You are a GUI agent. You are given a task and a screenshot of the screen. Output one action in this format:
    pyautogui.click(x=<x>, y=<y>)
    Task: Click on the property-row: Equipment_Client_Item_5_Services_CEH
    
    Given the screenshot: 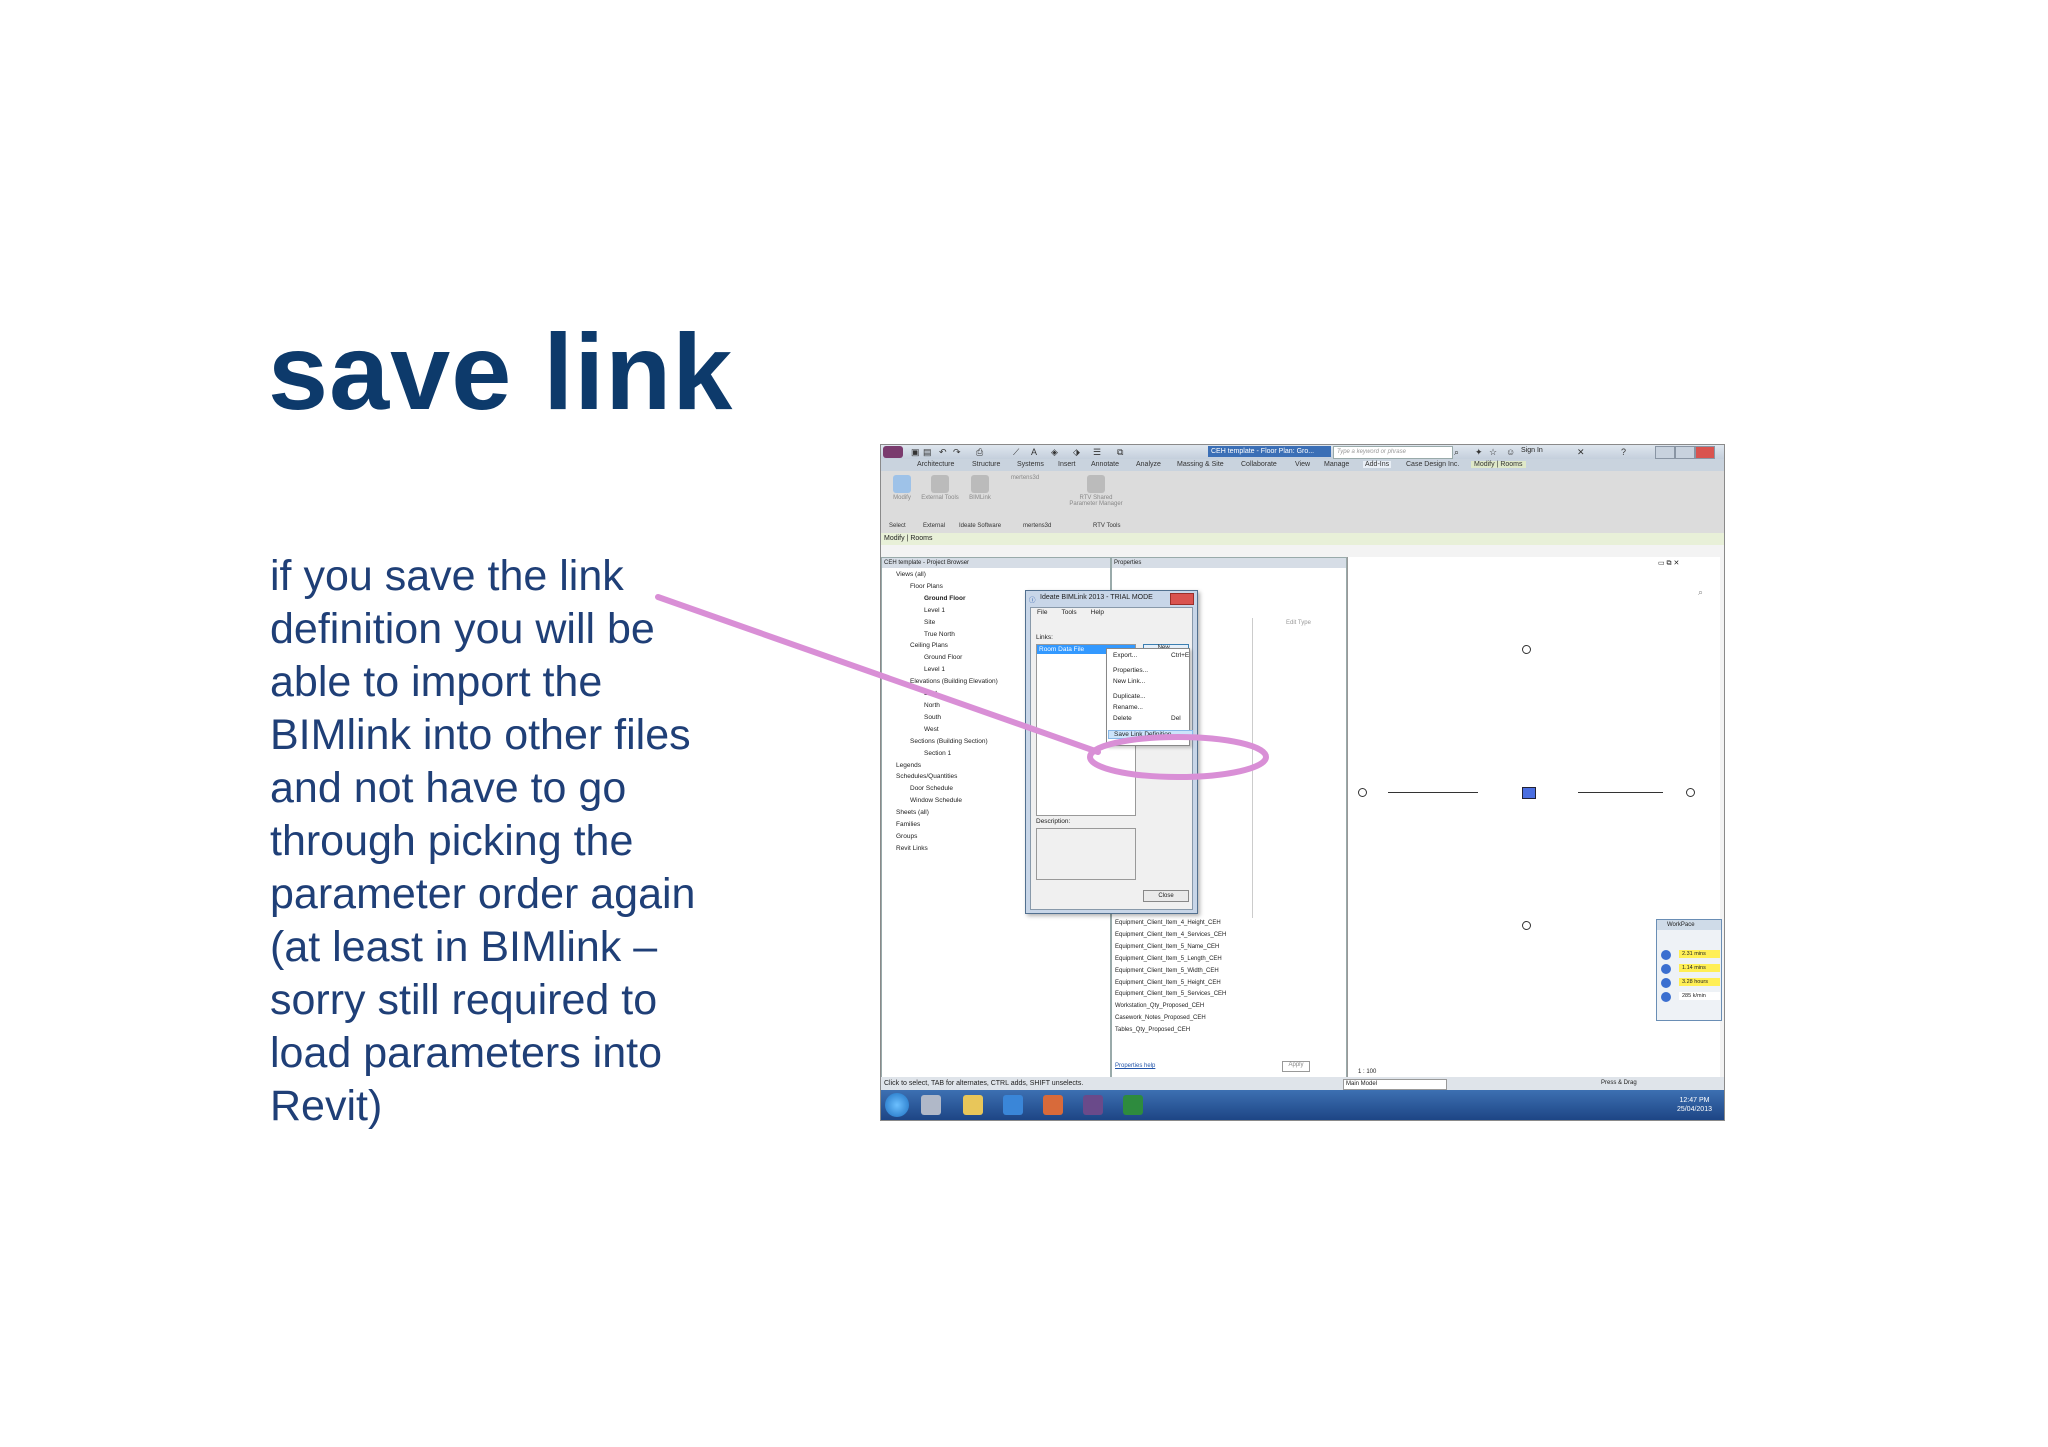 What is the action you would take?
    pyautogui.click(x=1170, y=995)
    